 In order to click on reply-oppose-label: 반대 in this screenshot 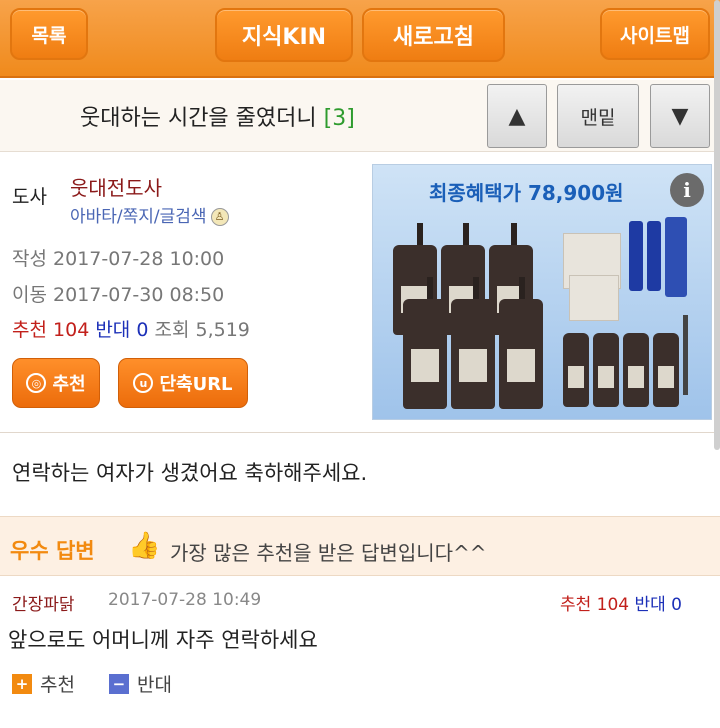, I will do `click(650, 605)`.